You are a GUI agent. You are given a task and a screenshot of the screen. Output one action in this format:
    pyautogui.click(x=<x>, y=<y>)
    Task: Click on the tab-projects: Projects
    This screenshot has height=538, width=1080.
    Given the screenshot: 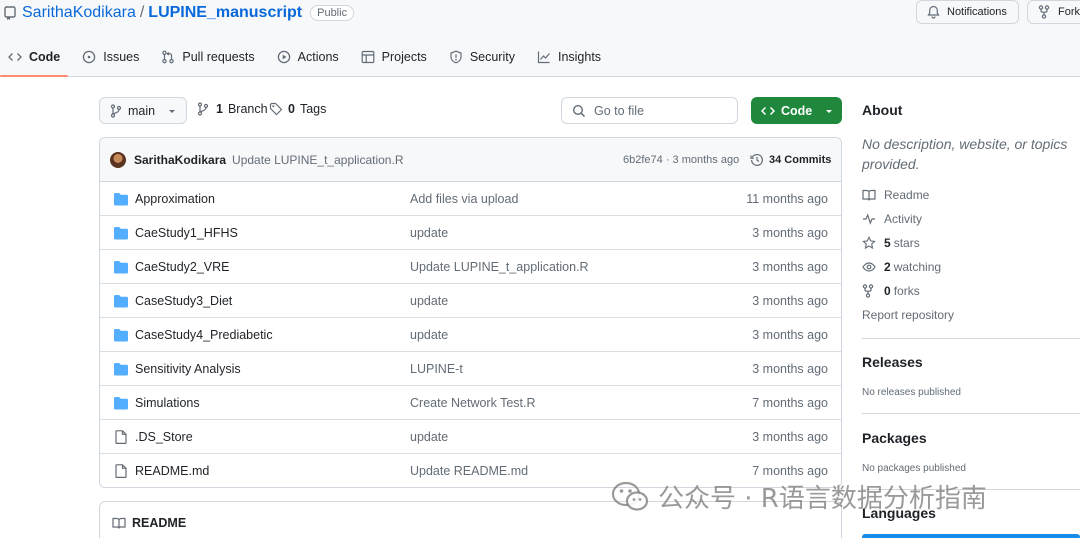 What is the action you would take?
    pyautogui.click(x=394, y=57)
    